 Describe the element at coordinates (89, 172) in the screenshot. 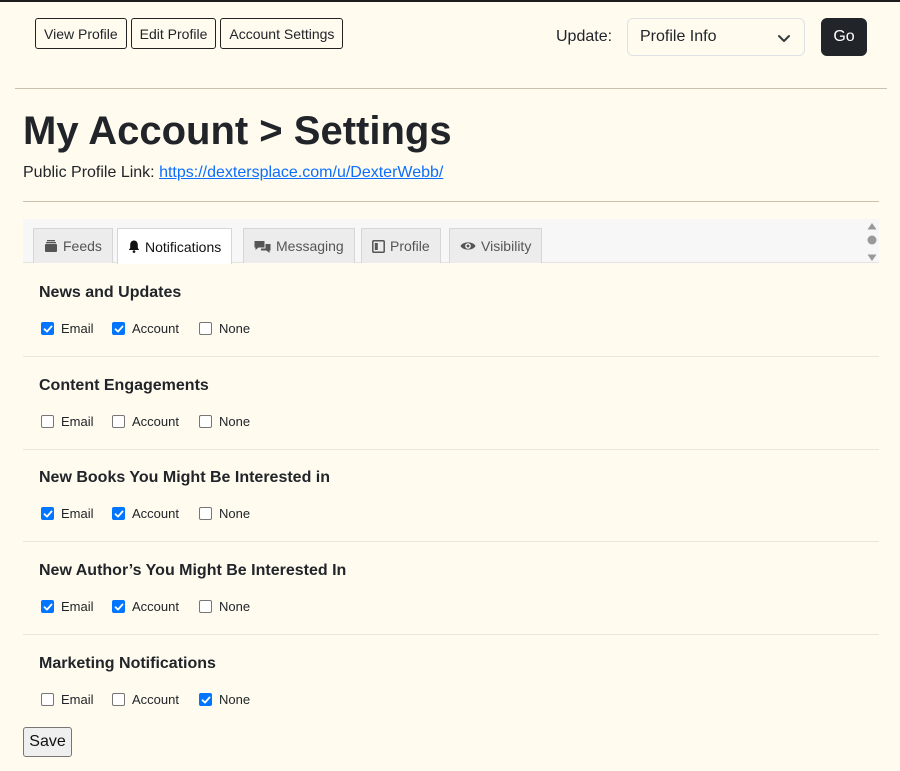

I see `profile-link-label: Public Profile Link:` at that location.